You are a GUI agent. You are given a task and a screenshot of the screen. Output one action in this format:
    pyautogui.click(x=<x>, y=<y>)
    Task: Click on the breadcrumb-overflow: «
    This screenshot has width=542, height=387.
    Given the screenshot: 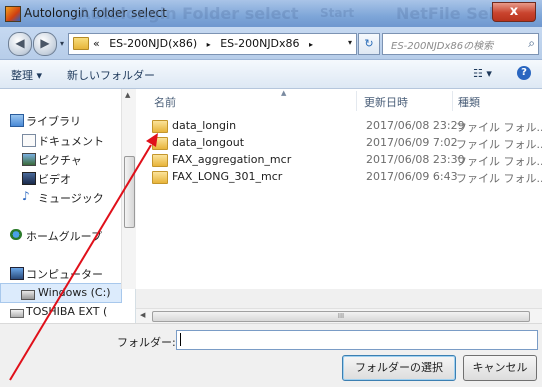 What is the action you would take?
    pyautogui.click(x=96, y=43)
    